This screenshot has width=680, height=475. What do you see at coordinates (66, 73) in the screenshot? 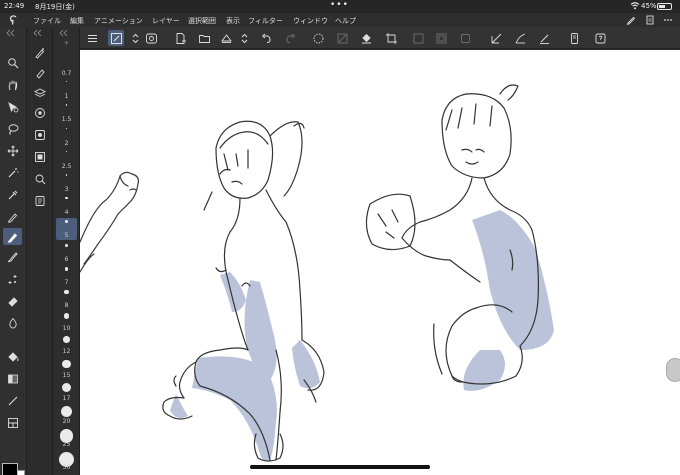
I see `brush-size-label: 0.7` at bounding box center [66, 73].